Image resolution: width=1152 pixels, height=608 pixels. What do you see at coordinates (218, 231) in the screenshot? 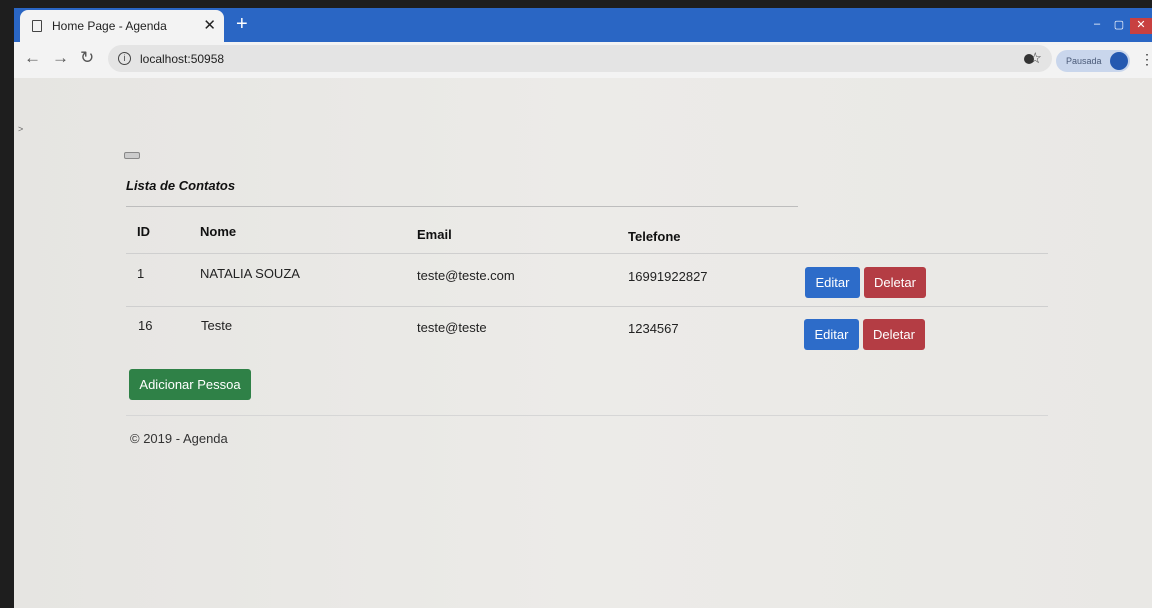
I see `column-header-nome: Nome` at bounding box center [218, 231].